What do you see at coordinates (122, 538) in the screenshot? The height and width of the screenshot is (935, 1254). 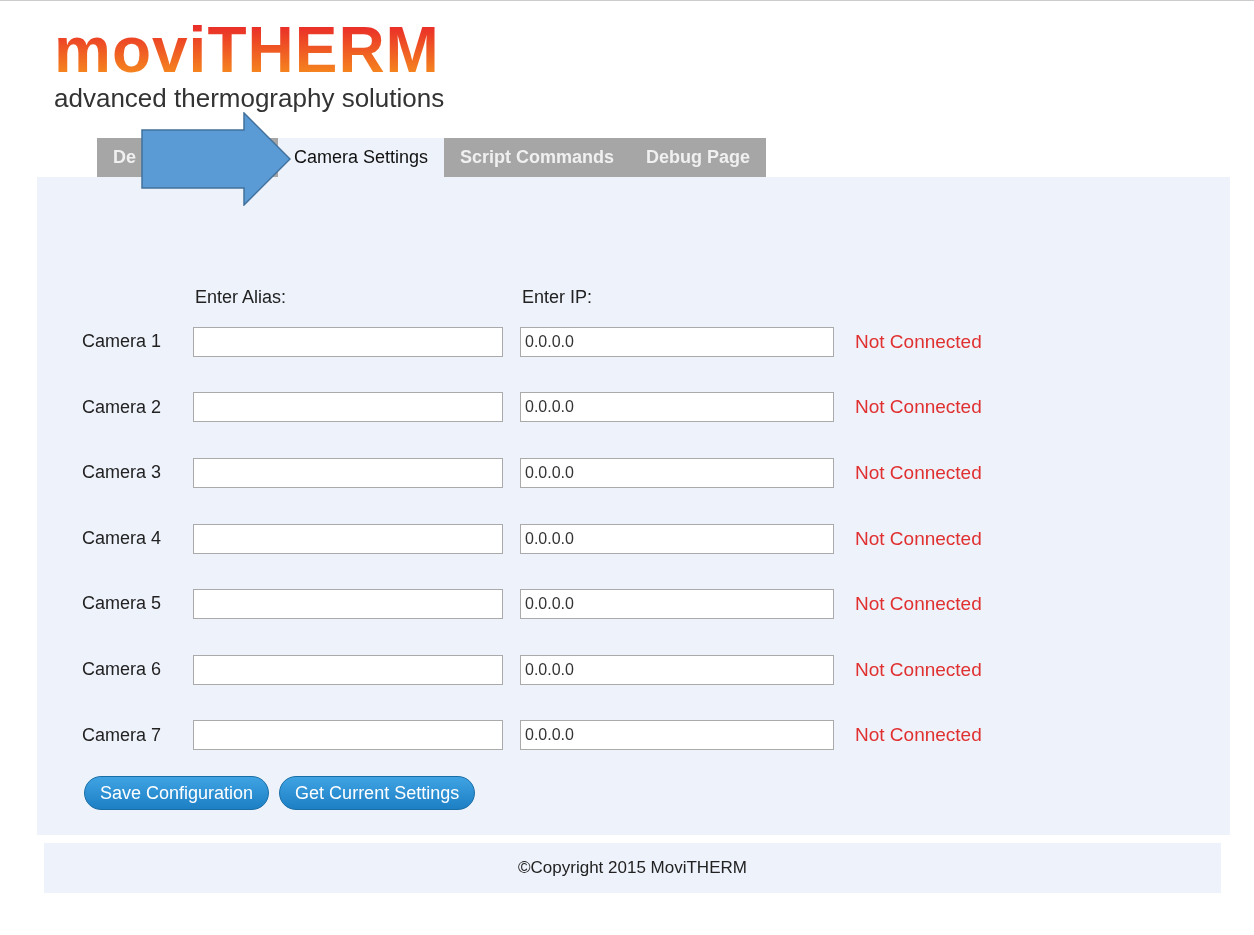 I see `camera-label: Camera 4` at bounding box center [122, 538].